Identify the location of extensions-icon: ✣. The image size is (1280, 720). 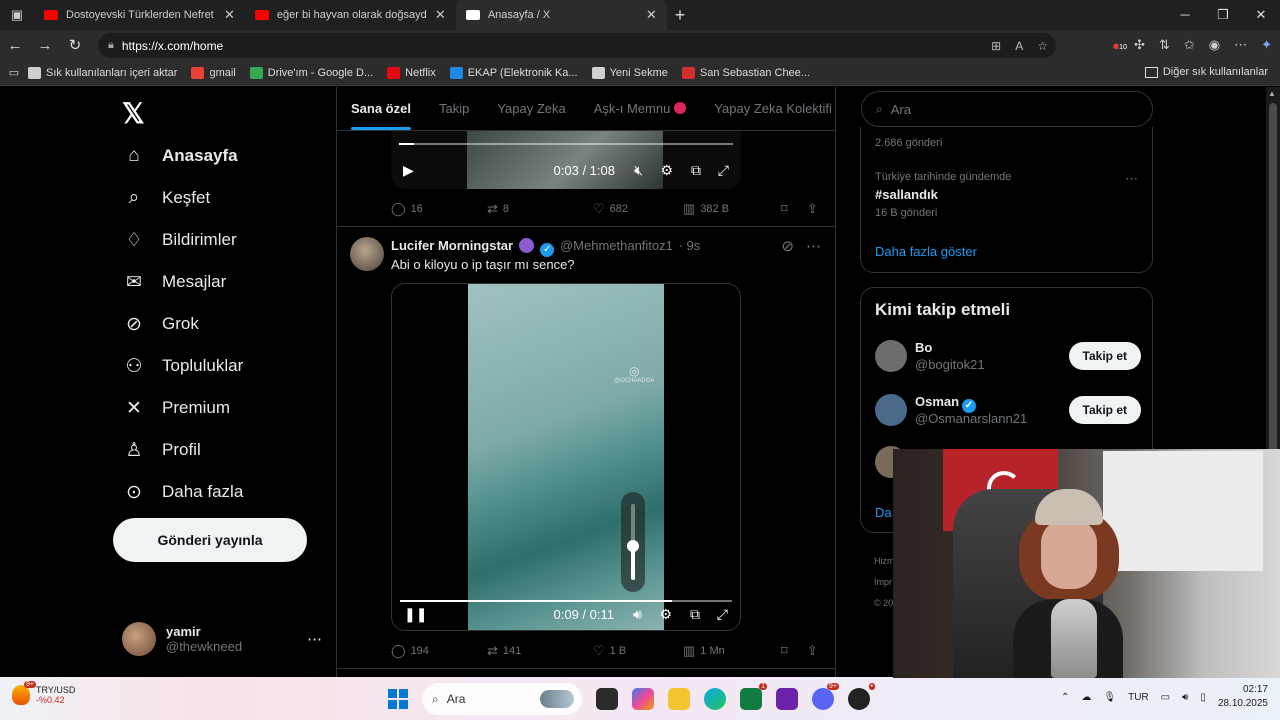
(1139, 45).